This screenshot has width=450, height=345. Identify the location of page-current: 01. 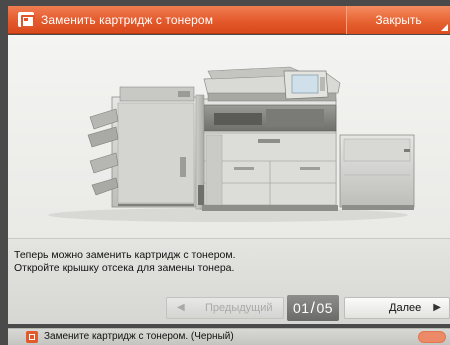
(301, 308).